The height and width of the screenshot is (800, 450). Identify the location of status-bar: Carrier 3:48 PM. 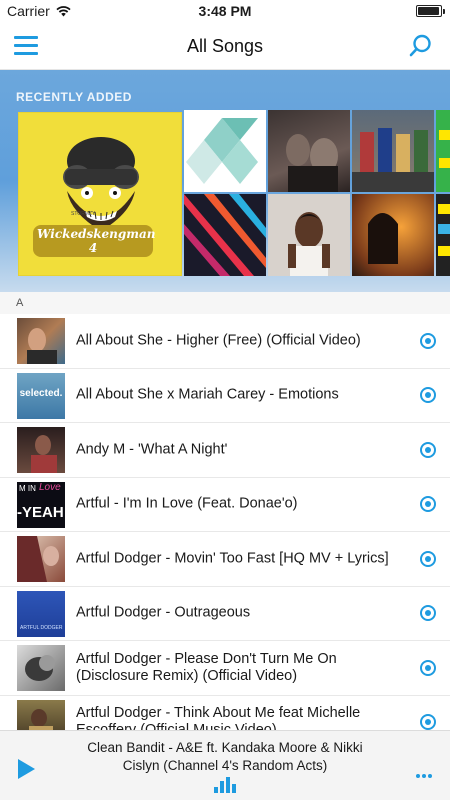
(225, 11).